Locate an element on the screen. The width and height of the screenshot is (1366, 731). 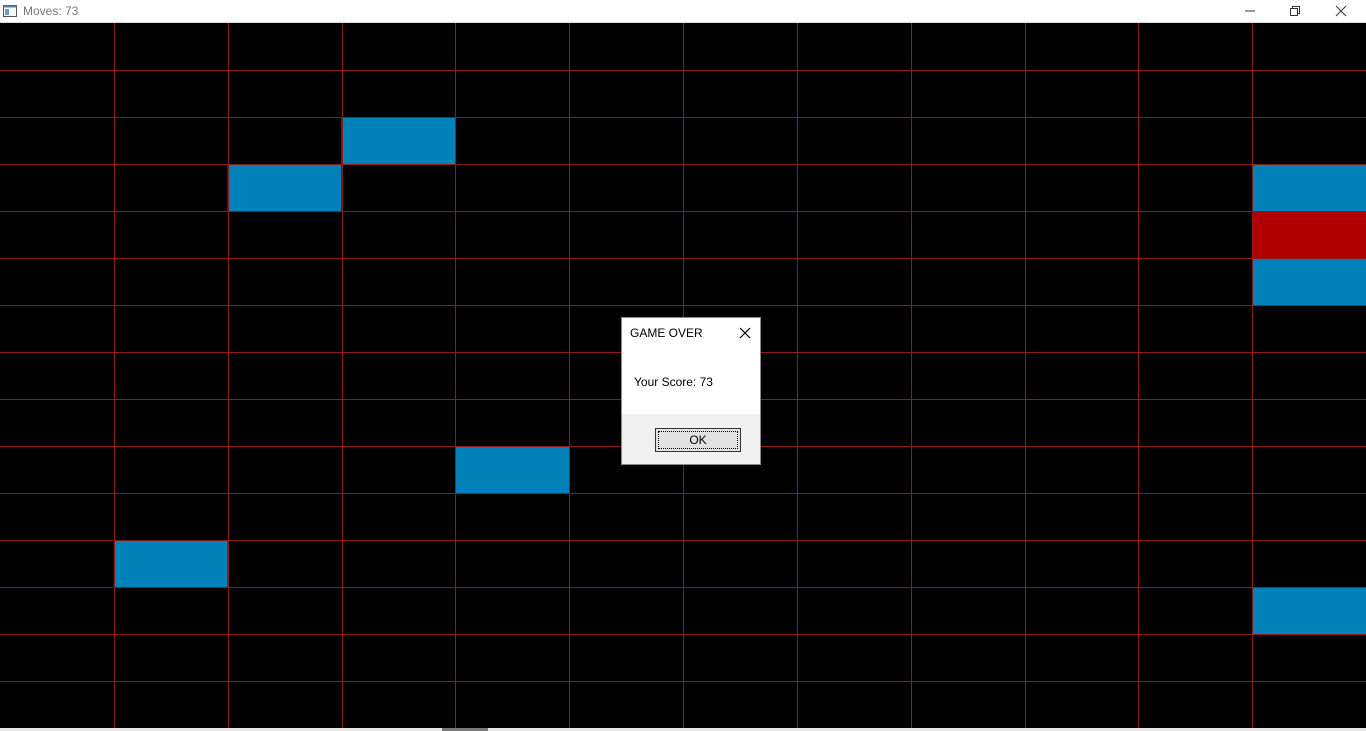
minimize-button is located at coordinates (1250, 11).